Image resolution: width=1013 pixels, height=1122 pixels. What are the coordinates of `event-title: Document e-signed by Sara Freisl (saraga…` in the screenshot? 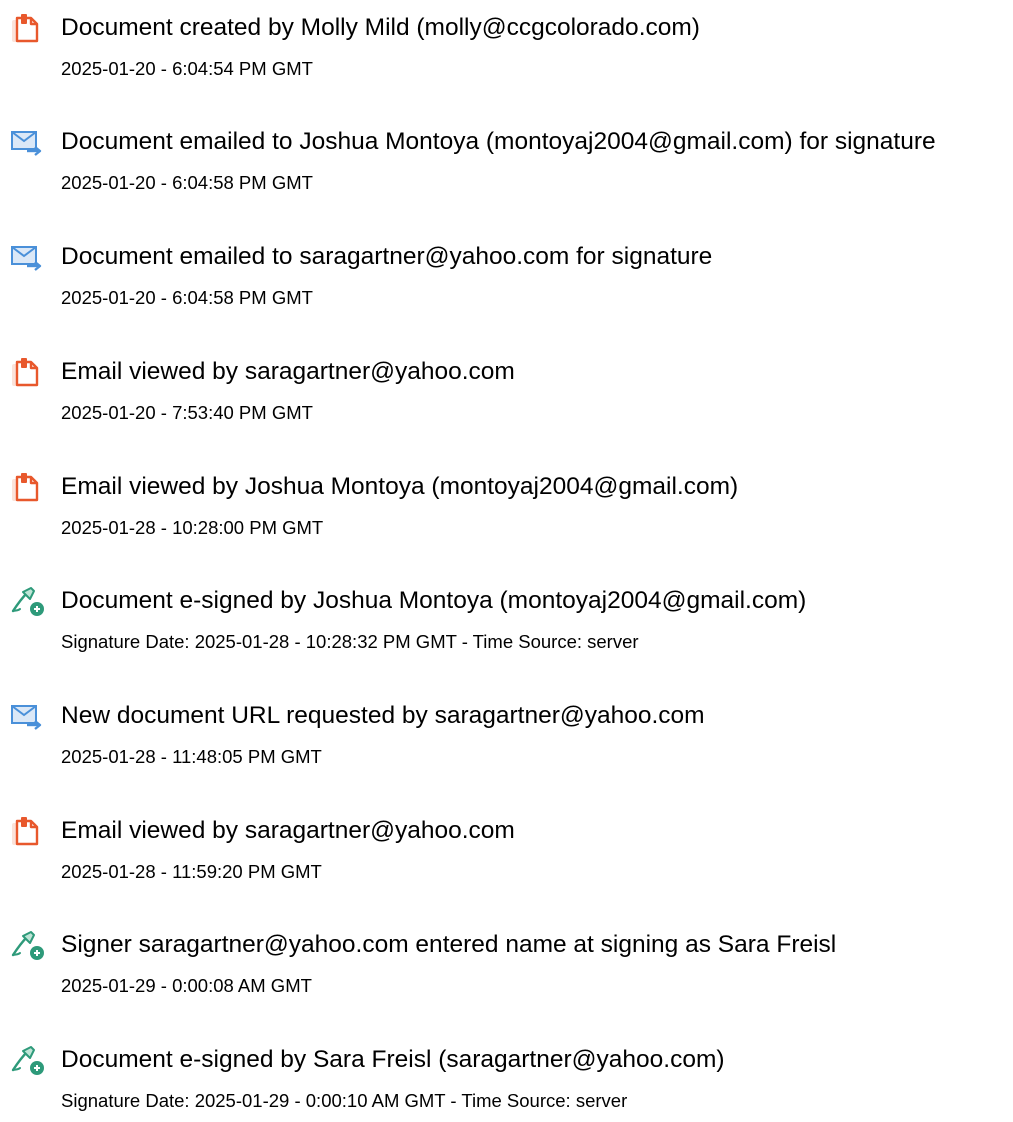 It's located at (393, 1059).